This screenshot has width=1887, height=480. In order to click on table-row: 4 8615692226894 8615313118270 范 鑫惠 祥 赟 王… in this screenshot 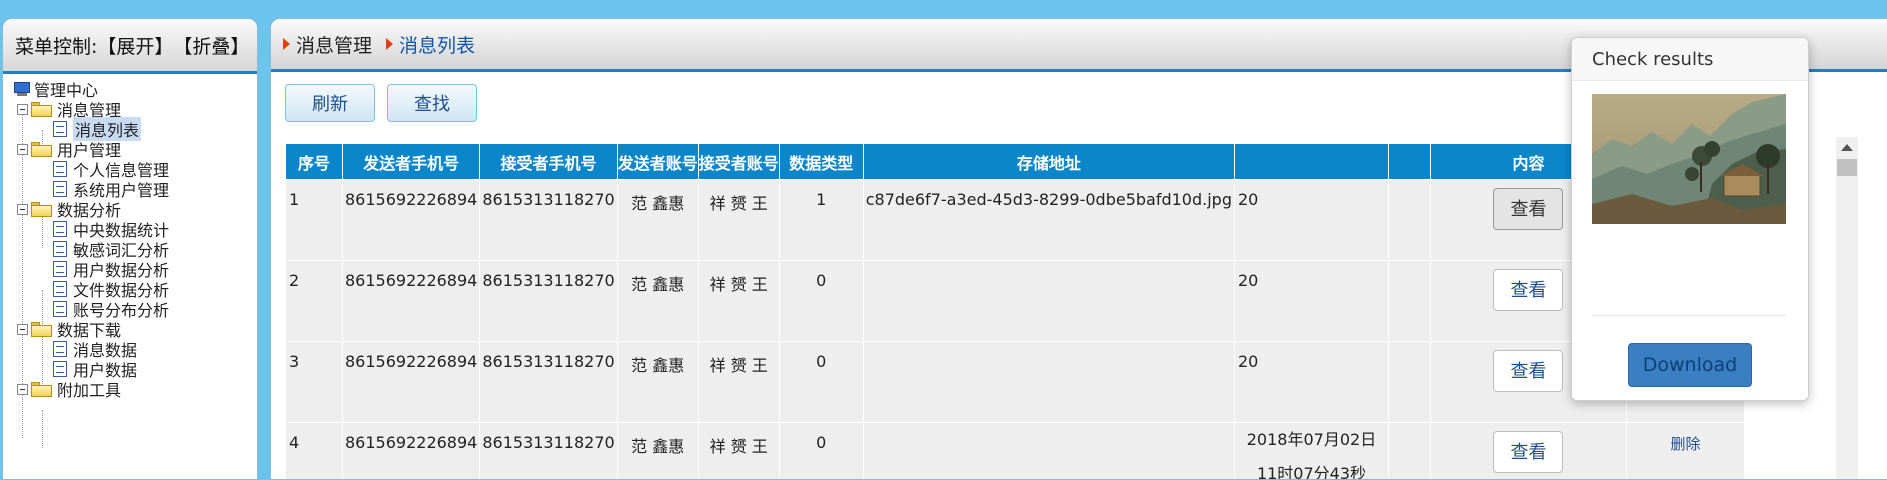, I will do `click(1015, 451)`.